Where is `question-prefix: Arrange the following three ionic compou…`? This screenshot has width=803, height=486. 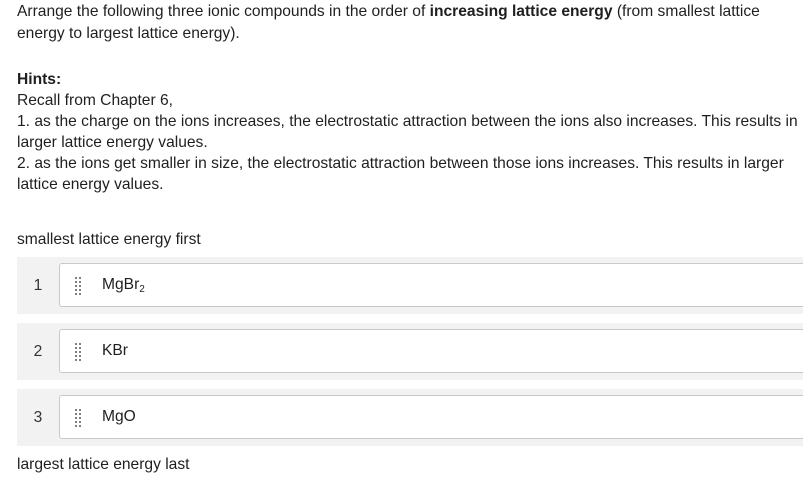
question-prefix: Arrange the following three ionic compou… is located at coordinates (223, 11).